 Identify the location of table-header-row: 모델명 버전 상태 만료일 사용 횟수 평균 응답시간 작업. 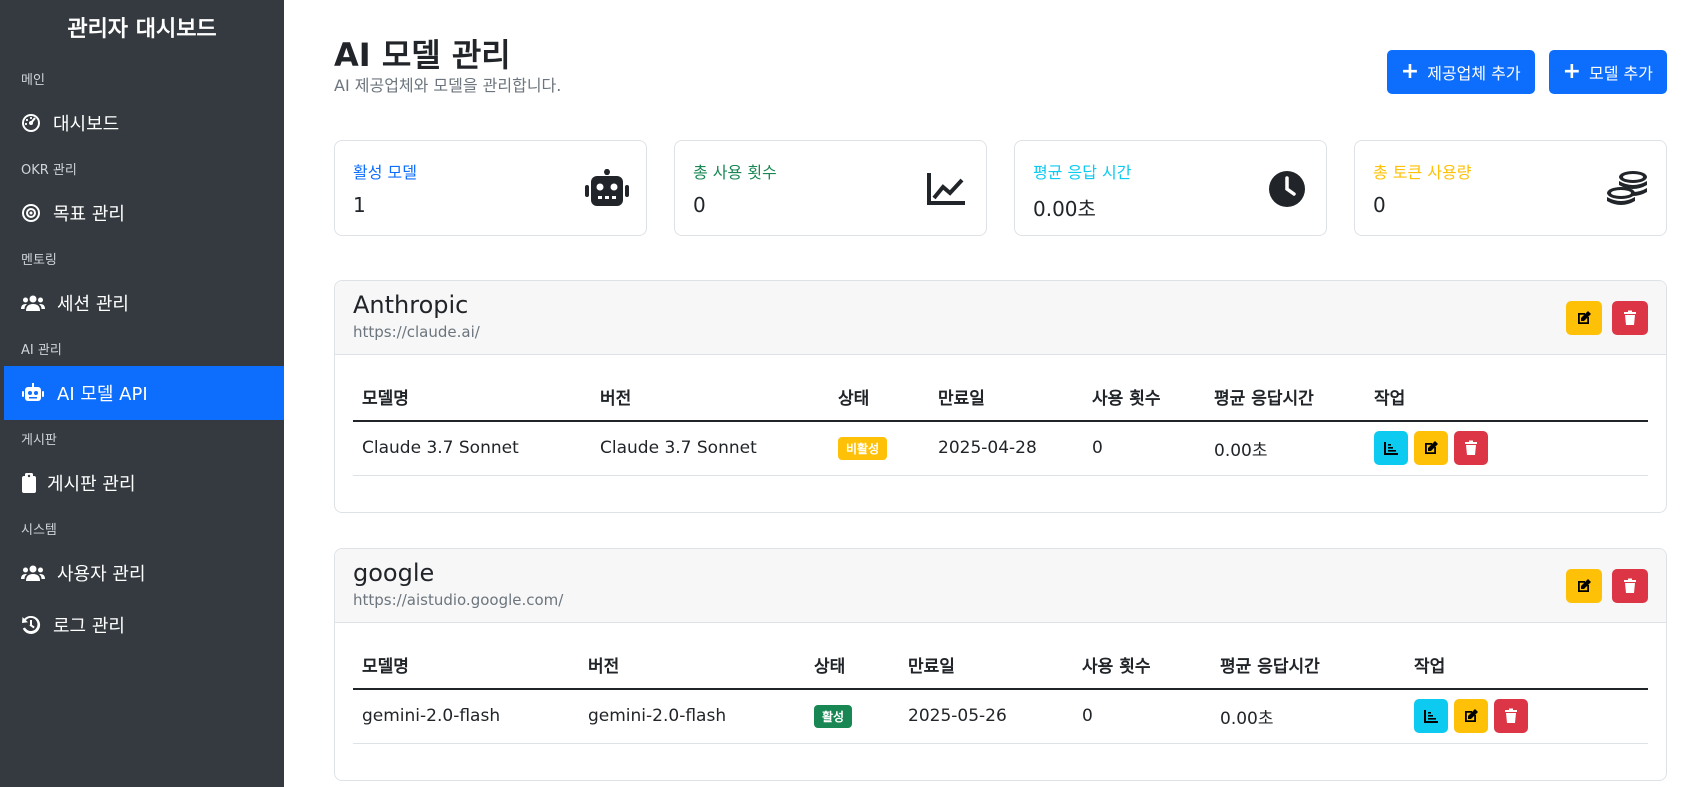
(1000, 397).